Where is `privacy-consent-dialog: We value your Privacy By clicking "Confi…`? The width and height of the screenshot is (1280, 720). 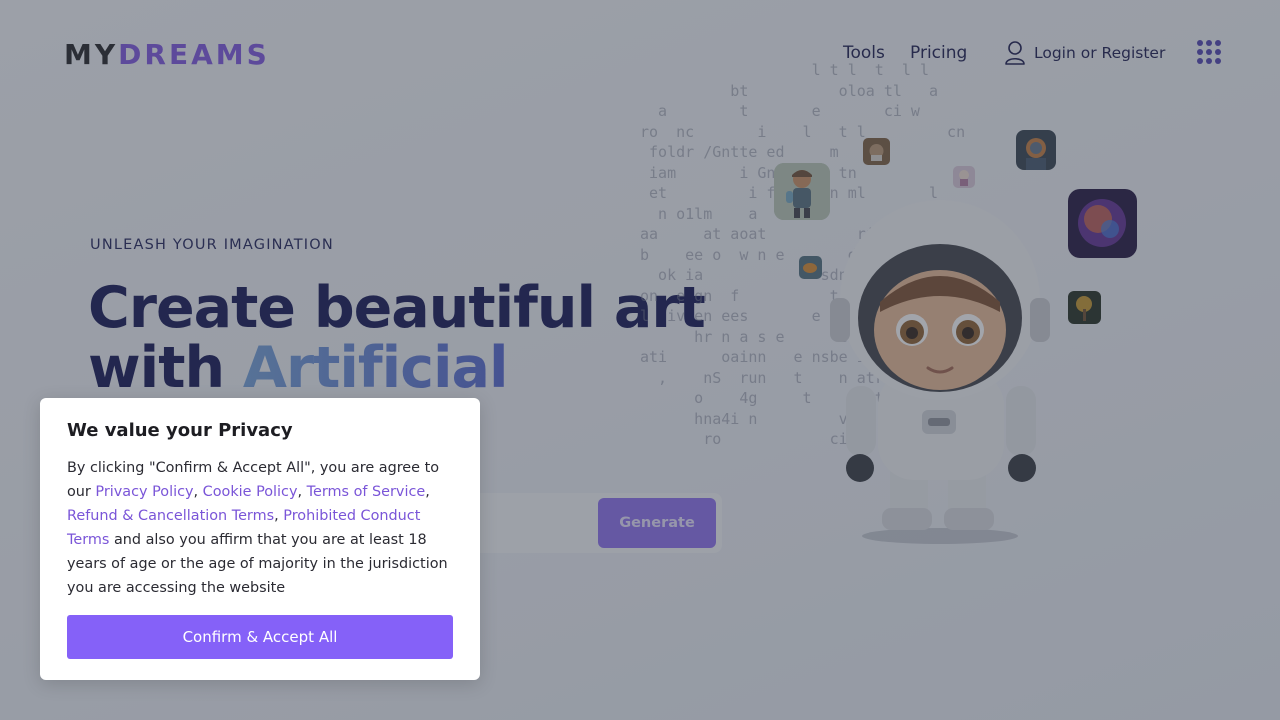 privacy-consent-dialog: We value your Privacy By clicking "Confi… is located at coordinates (260, 539).